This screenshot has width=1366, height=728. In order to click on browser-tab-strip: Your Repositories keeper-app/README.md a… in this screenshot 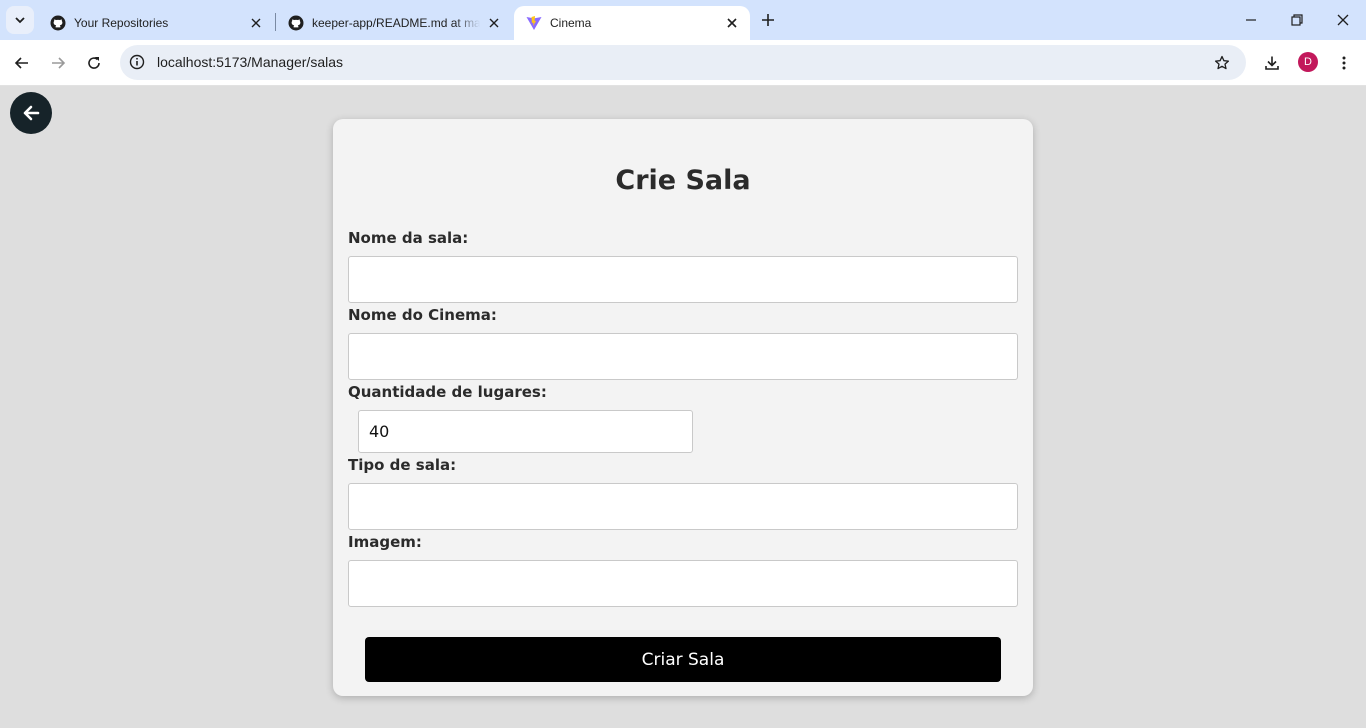, I will do `click(683, 20)`.